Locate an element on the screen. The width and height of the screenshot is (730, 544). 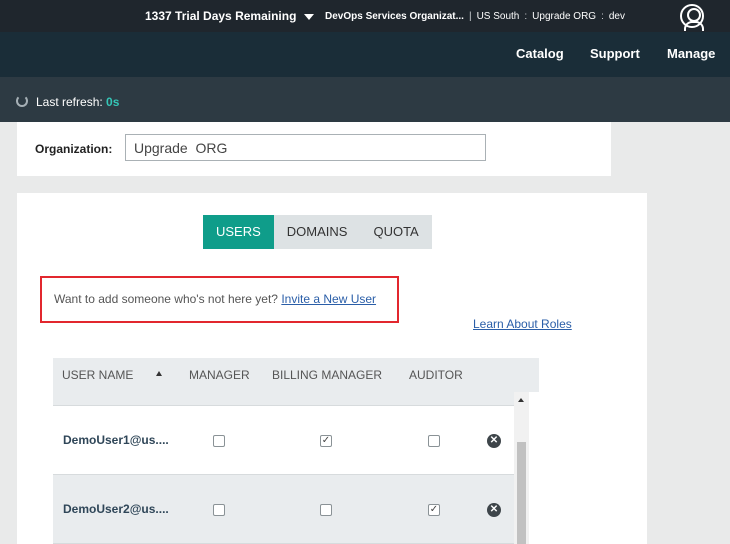
tab-users: USERS is located at coordinates (238, 232).